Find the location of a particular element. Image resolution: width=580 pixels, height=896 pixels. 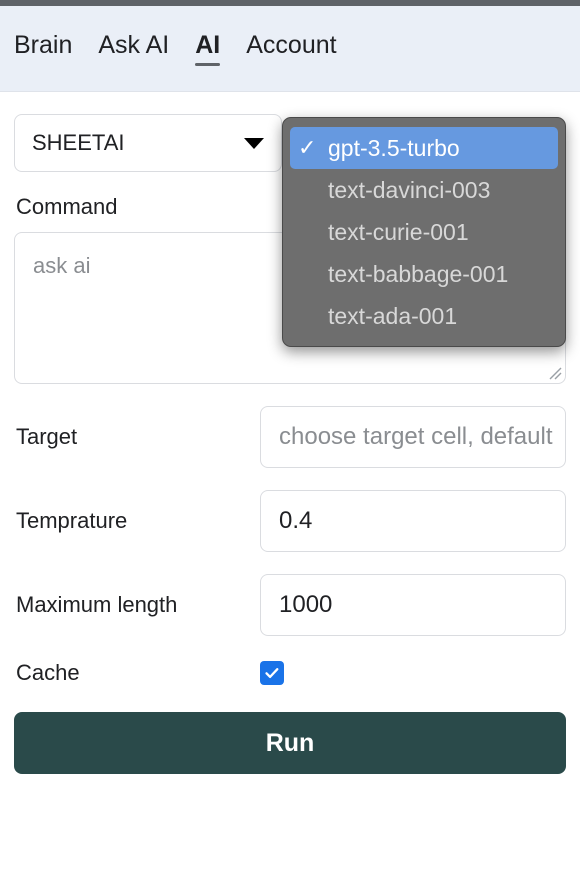

model-option-text-babbage-001: text-babbage-001 is located at coordinates (424, 274).